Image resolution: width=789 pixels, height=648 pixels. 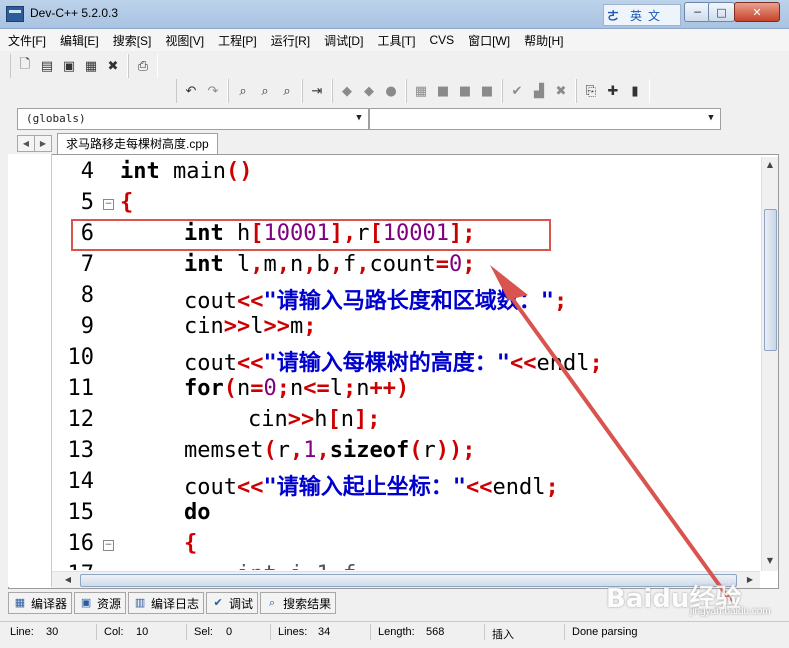 I want to click on watermark-url: jingyan.baidu.com, so click(x=730, y=611).